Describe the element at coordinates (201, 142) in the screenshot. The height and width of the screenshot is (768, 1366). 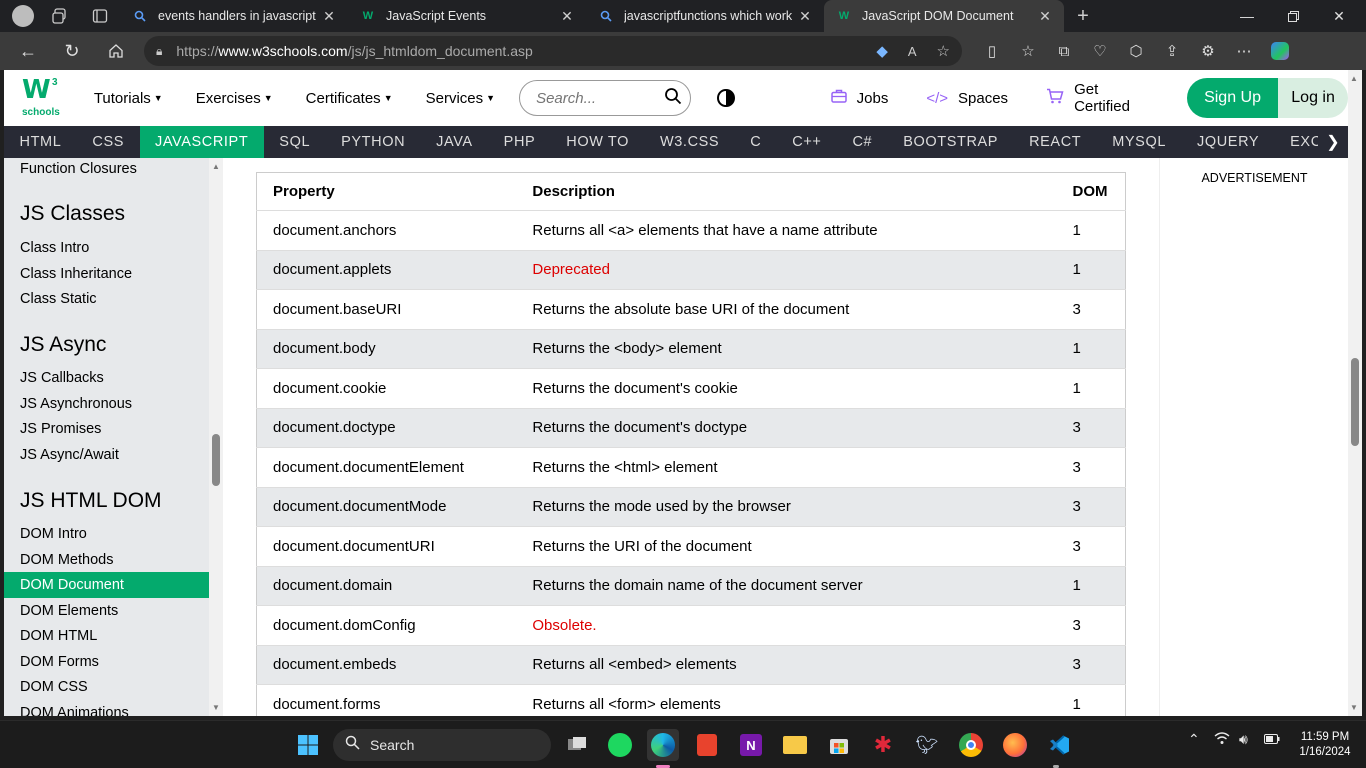
I see `lang-javascript: JAVASCRIPT` at that location.